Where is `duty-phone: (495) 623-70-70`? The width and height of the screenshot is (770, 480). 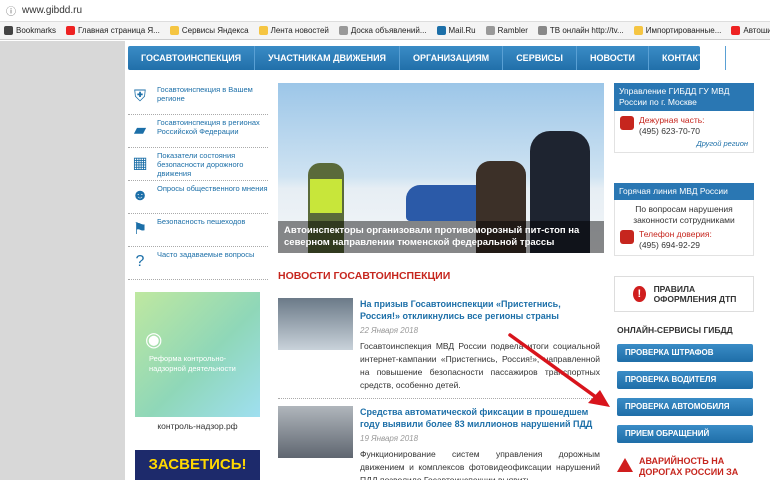
duty-phone: (495) 623-70-70 is located at coordinates (669, 131).